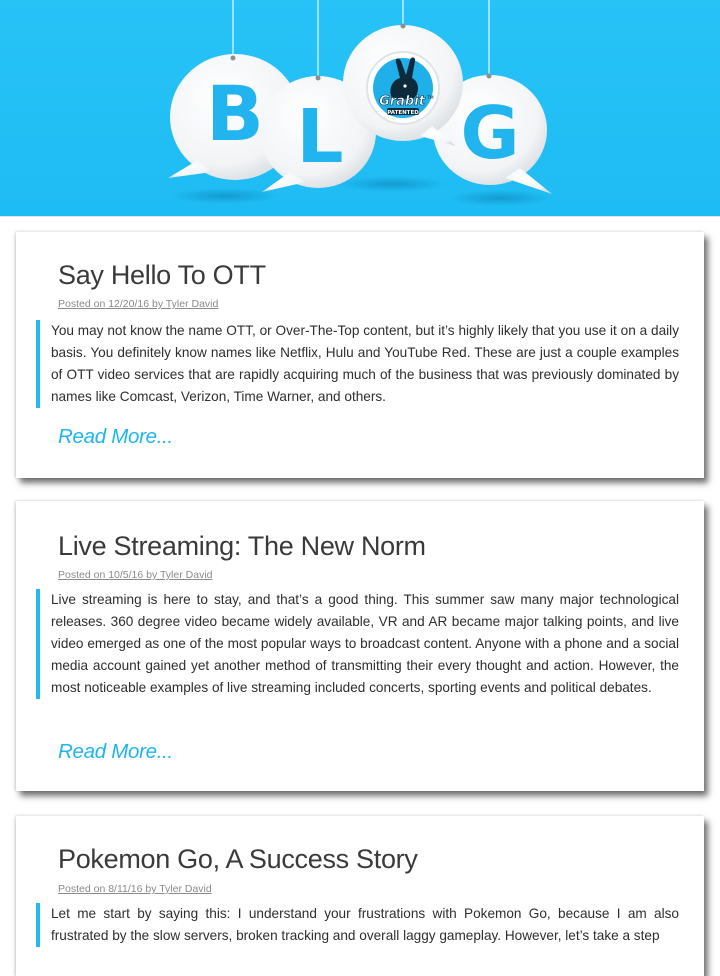 The image size is (720, 976). What do you see at coordinates (235, 113) in the screenshot?
I see `svg-text: B` at bounding box center [235, 113].